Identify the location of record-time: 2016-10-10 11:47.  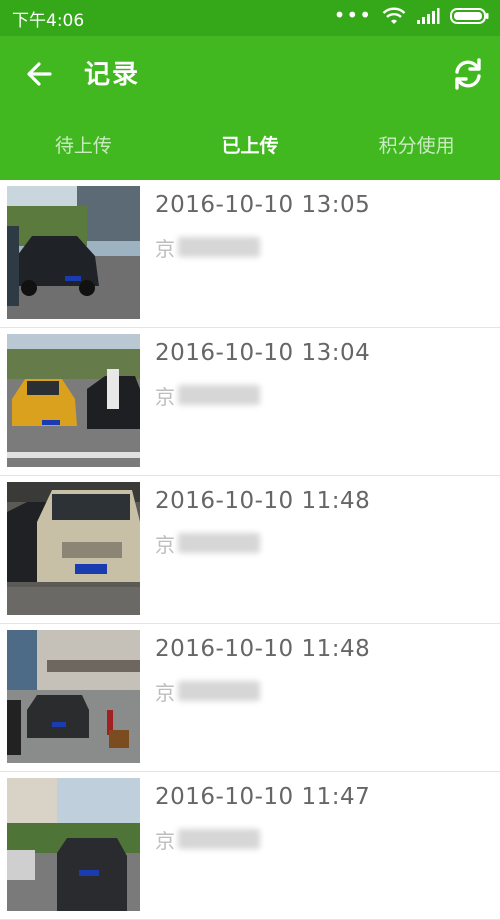
(263, 797).